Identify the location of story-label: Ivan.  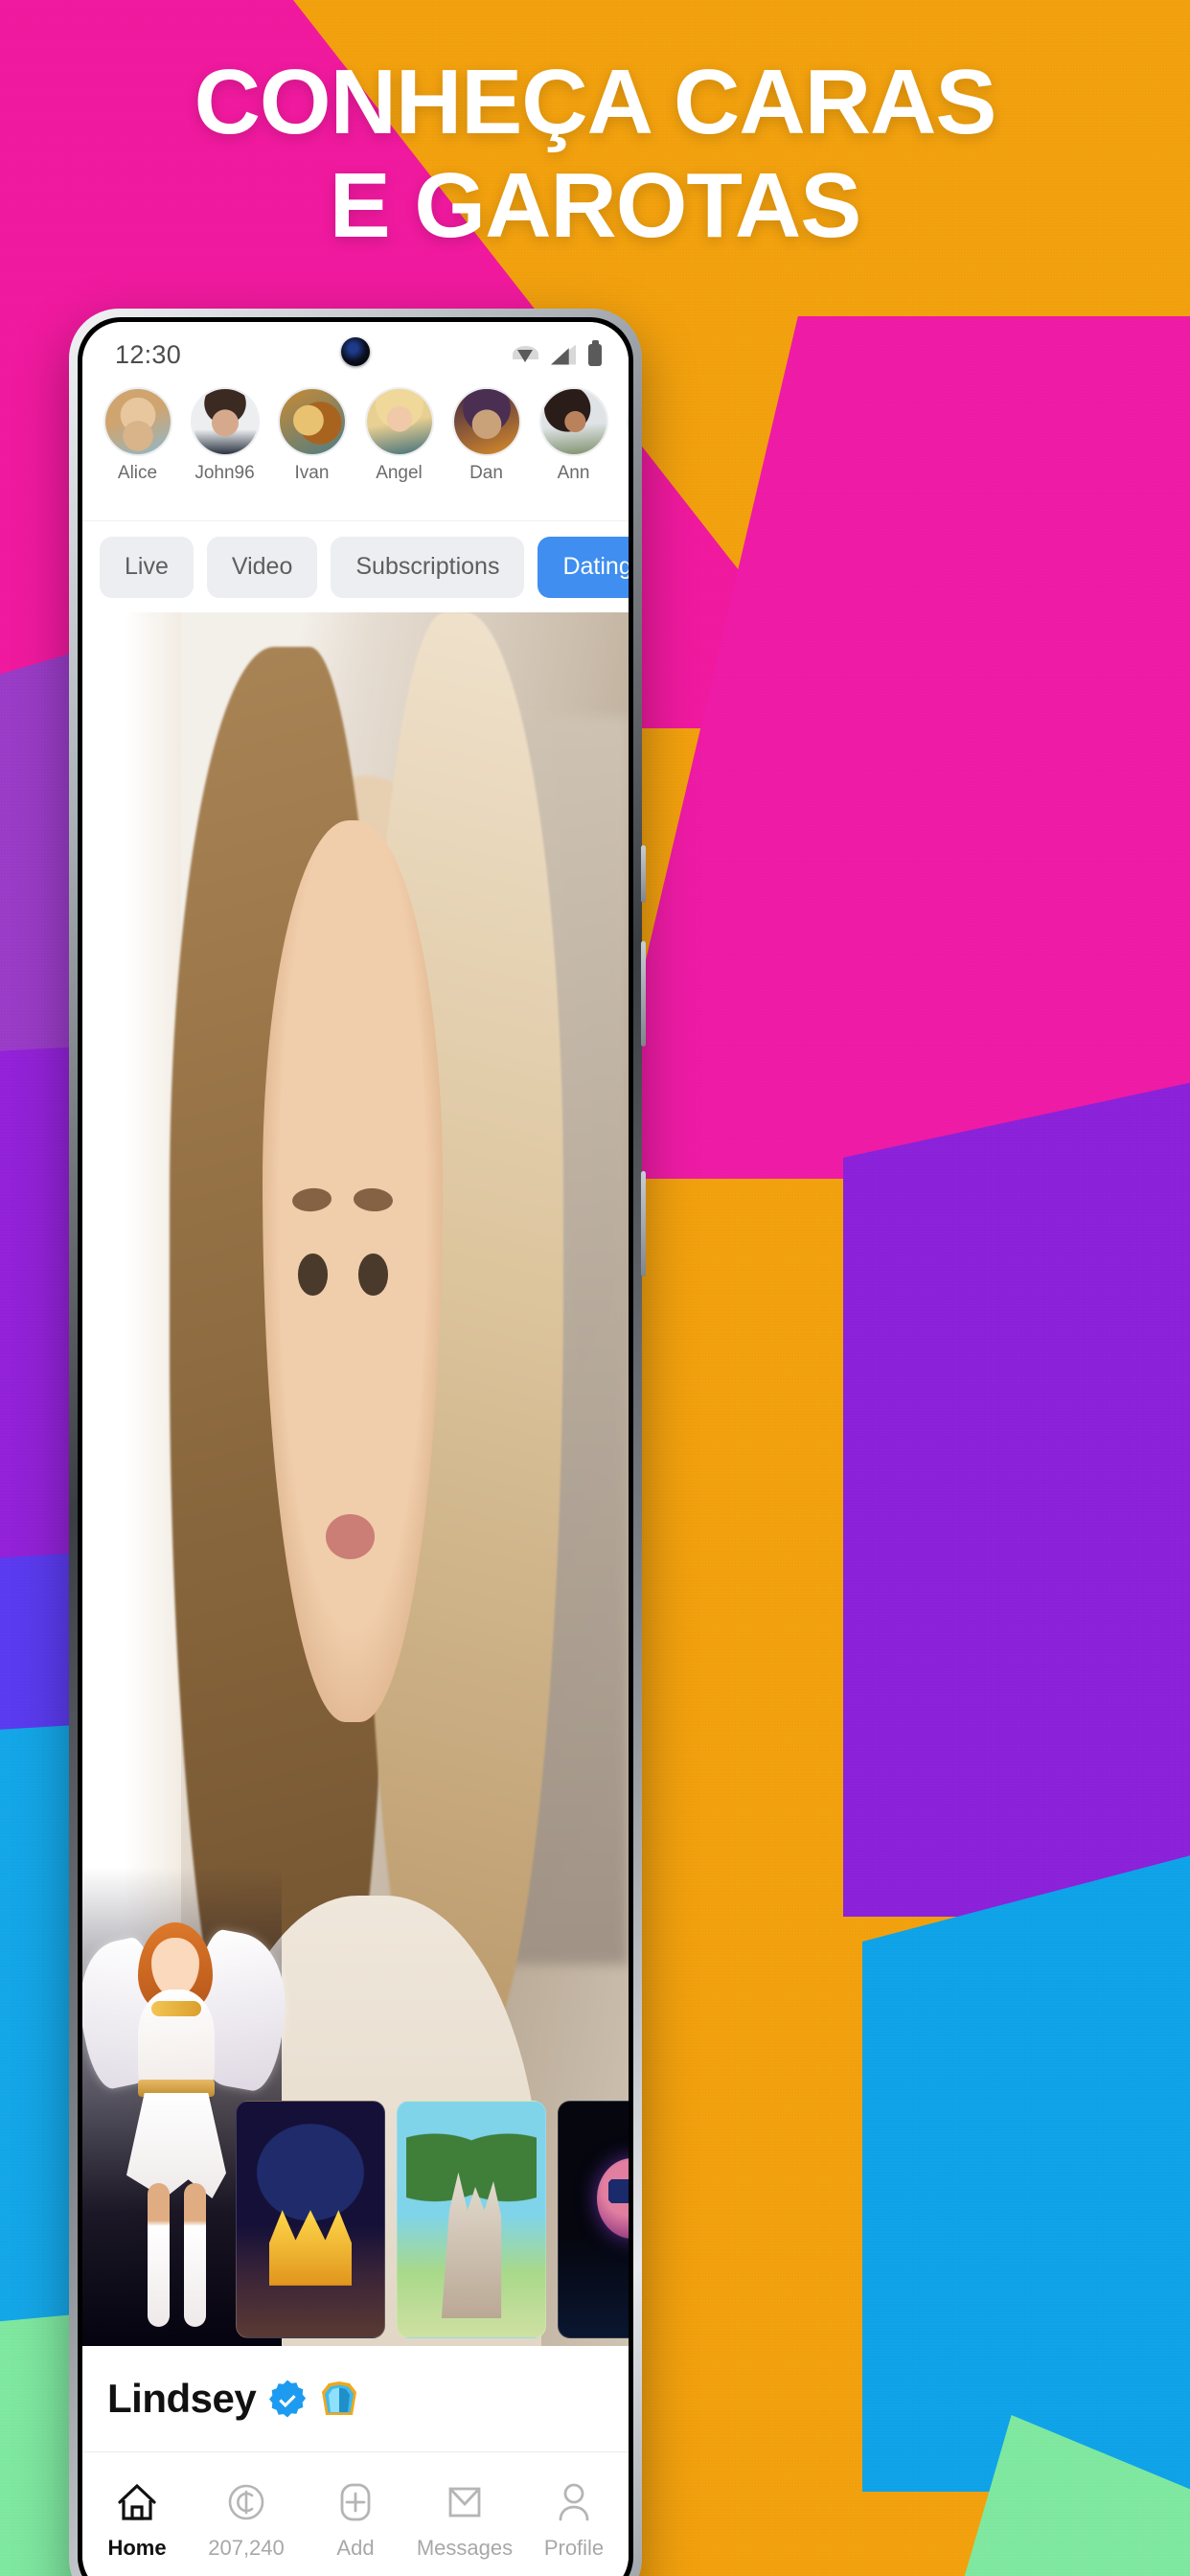
(312, 473).